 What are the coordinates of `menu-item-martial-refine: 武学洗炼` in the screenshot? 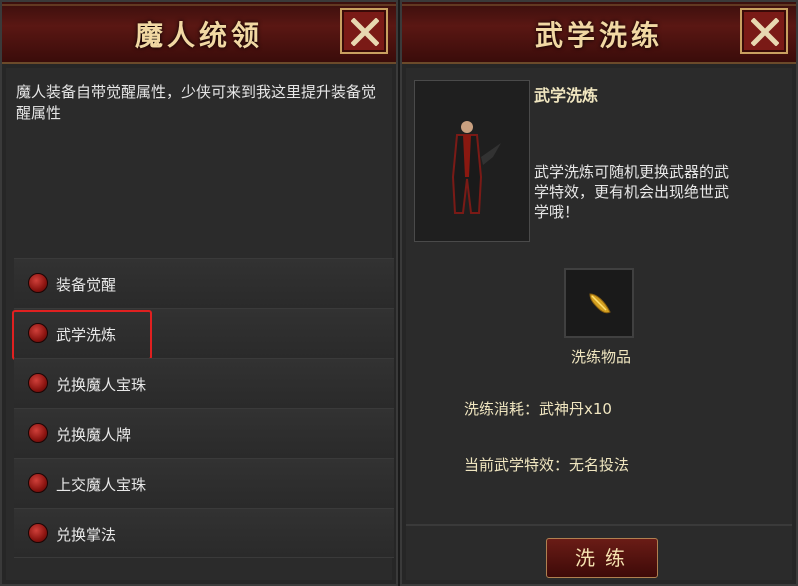 It's located at (203, 334).